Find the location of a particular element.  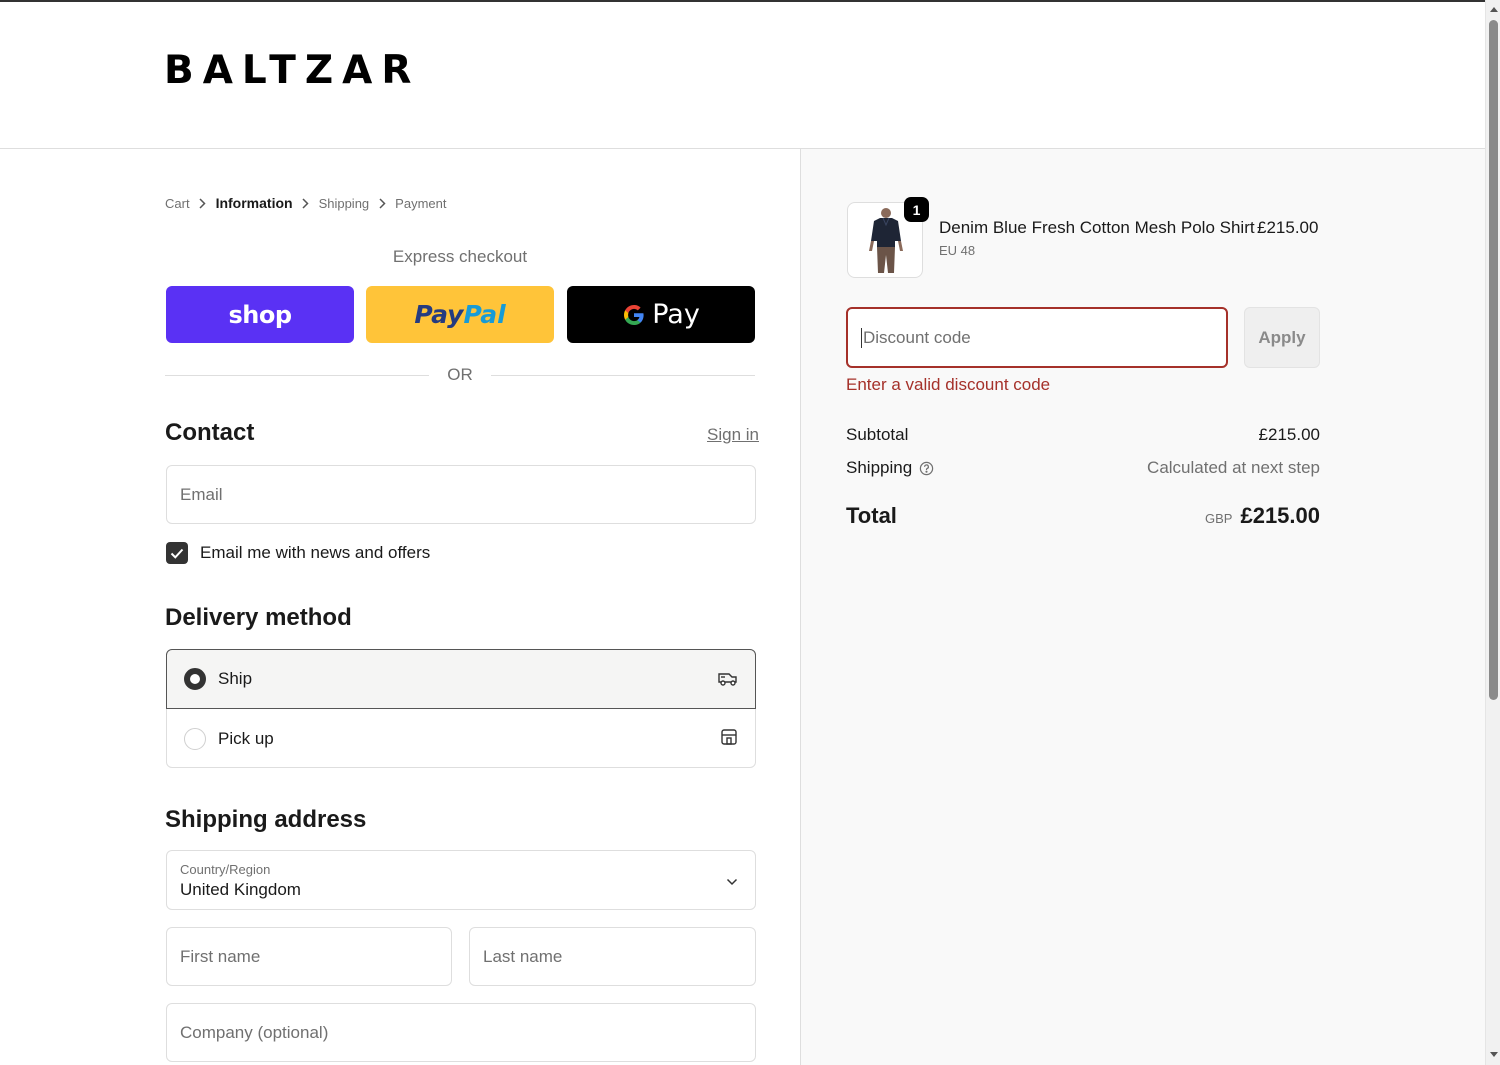

delivery-option-ship: Ship is located at coordinates (461, 679).